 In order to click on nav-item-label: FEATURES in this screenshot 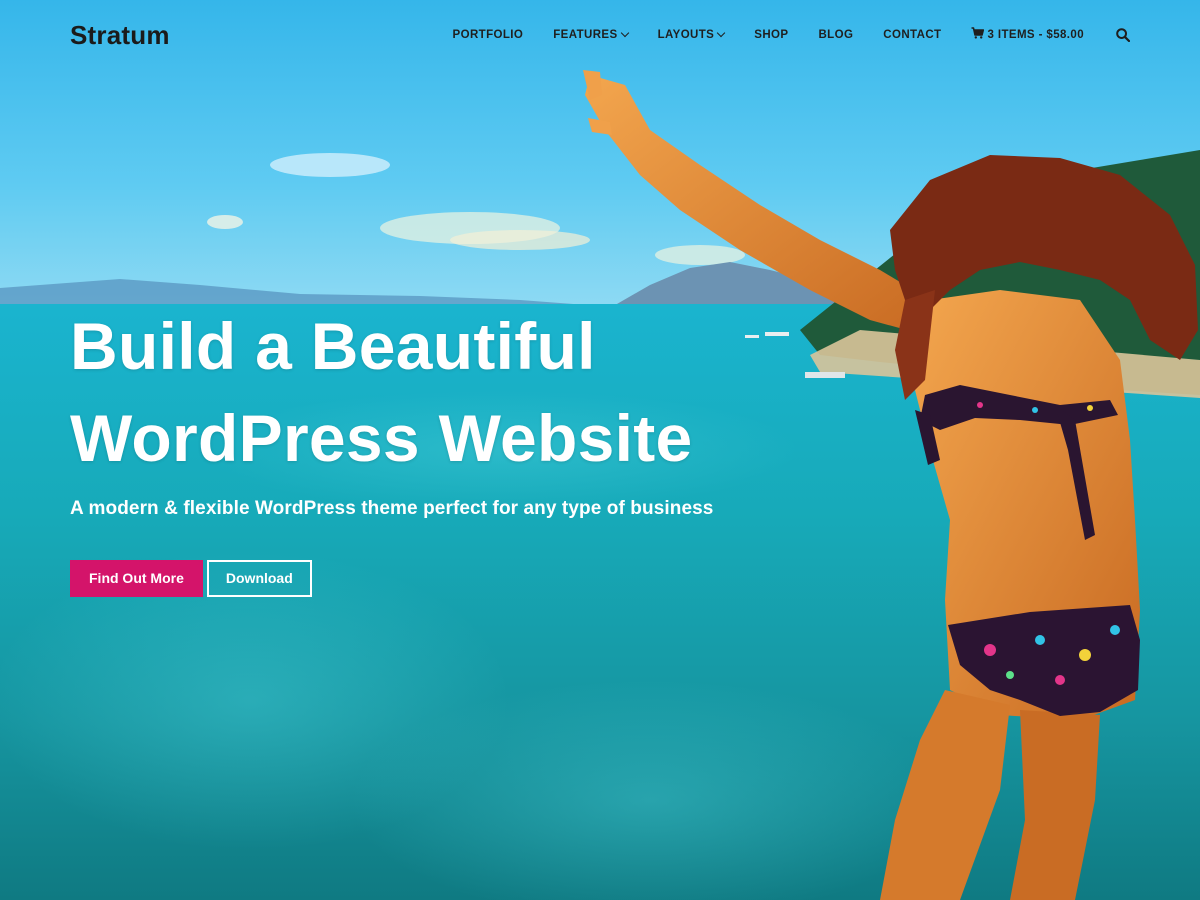, I will do `click(585, 34)`.